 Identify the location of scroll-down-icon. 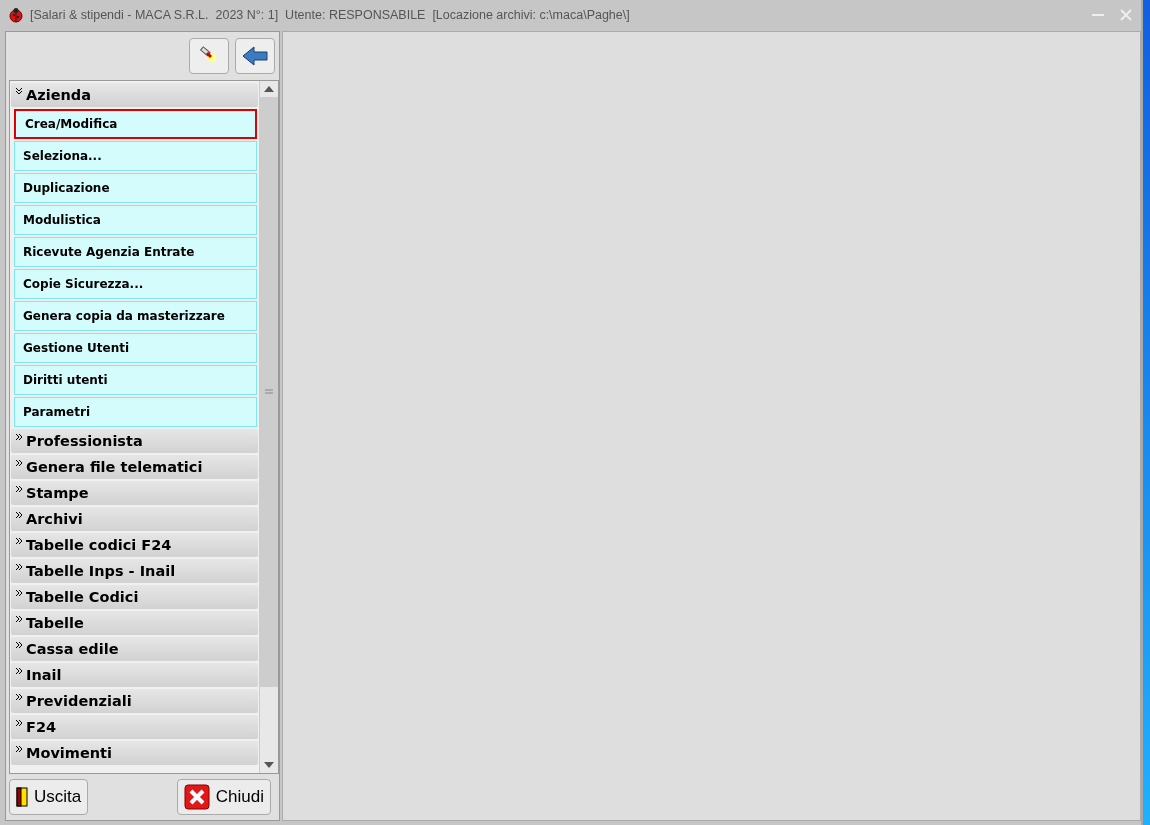
(269, 765).